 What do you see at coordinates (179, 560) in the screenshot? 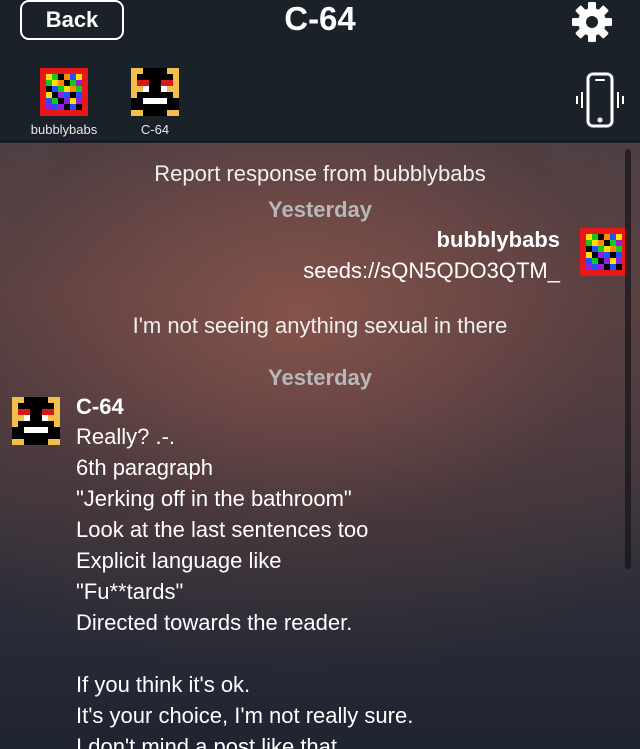
I see `message-line: Explicit language like` at bounding box center [179, 560].